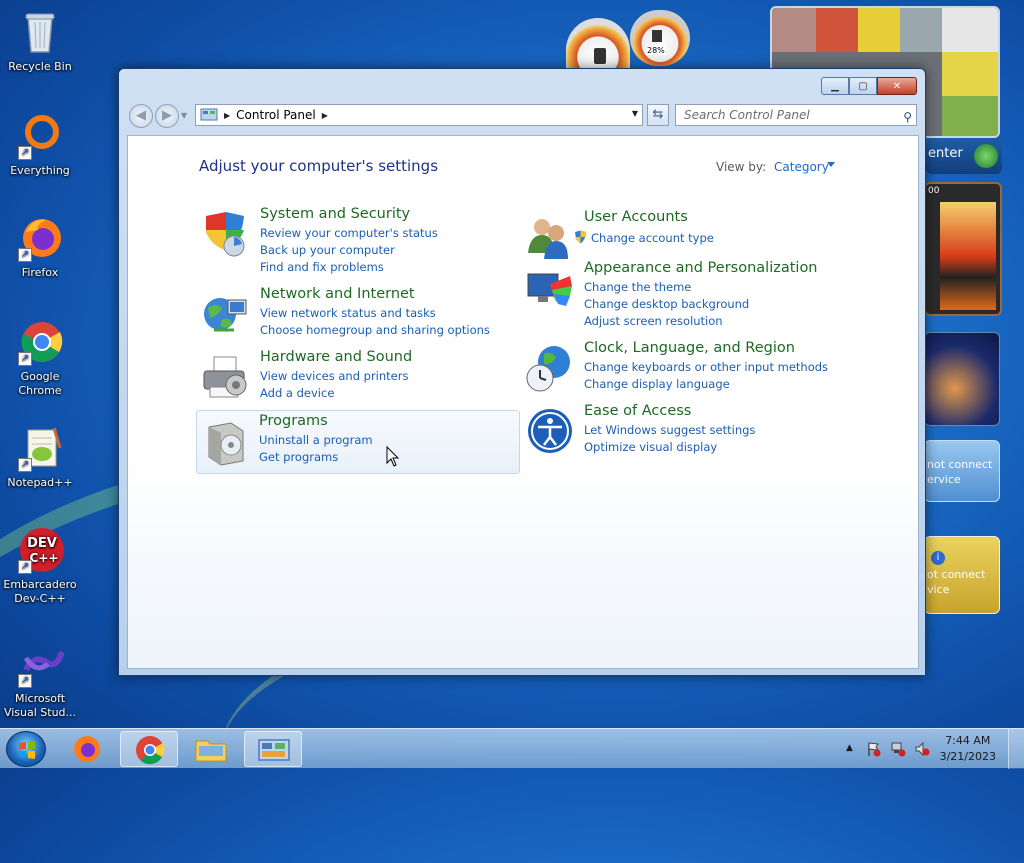 Image resolution: width=1024 pixels, height=863 pixels. I want to click on firefox-icon: ↗, so click(40, 238).